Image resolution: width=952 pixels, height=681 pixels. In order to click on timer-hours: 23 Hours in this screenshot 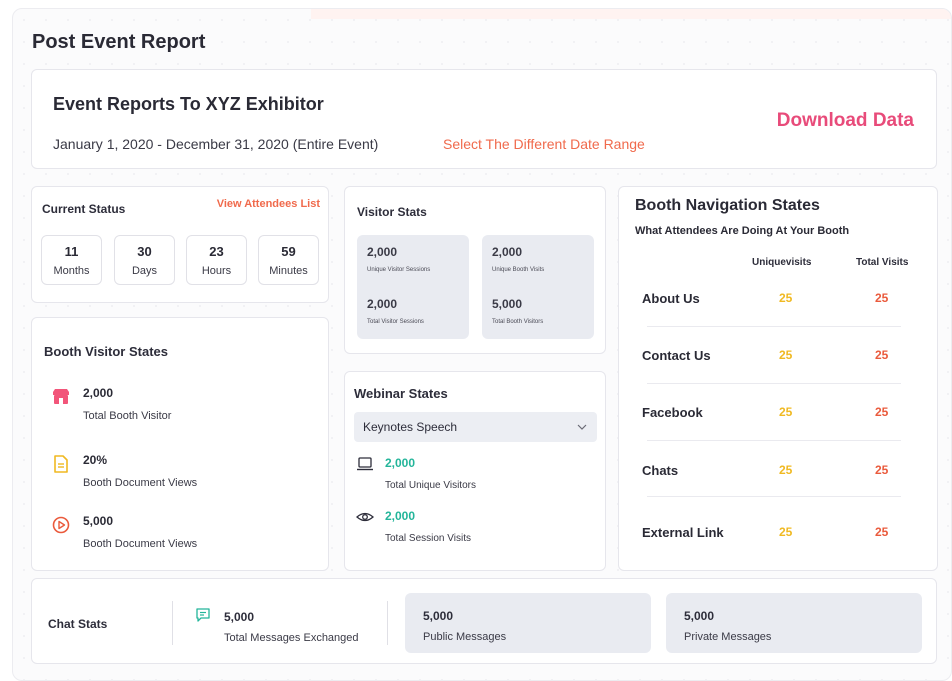, I will do `click(216, 260)`.